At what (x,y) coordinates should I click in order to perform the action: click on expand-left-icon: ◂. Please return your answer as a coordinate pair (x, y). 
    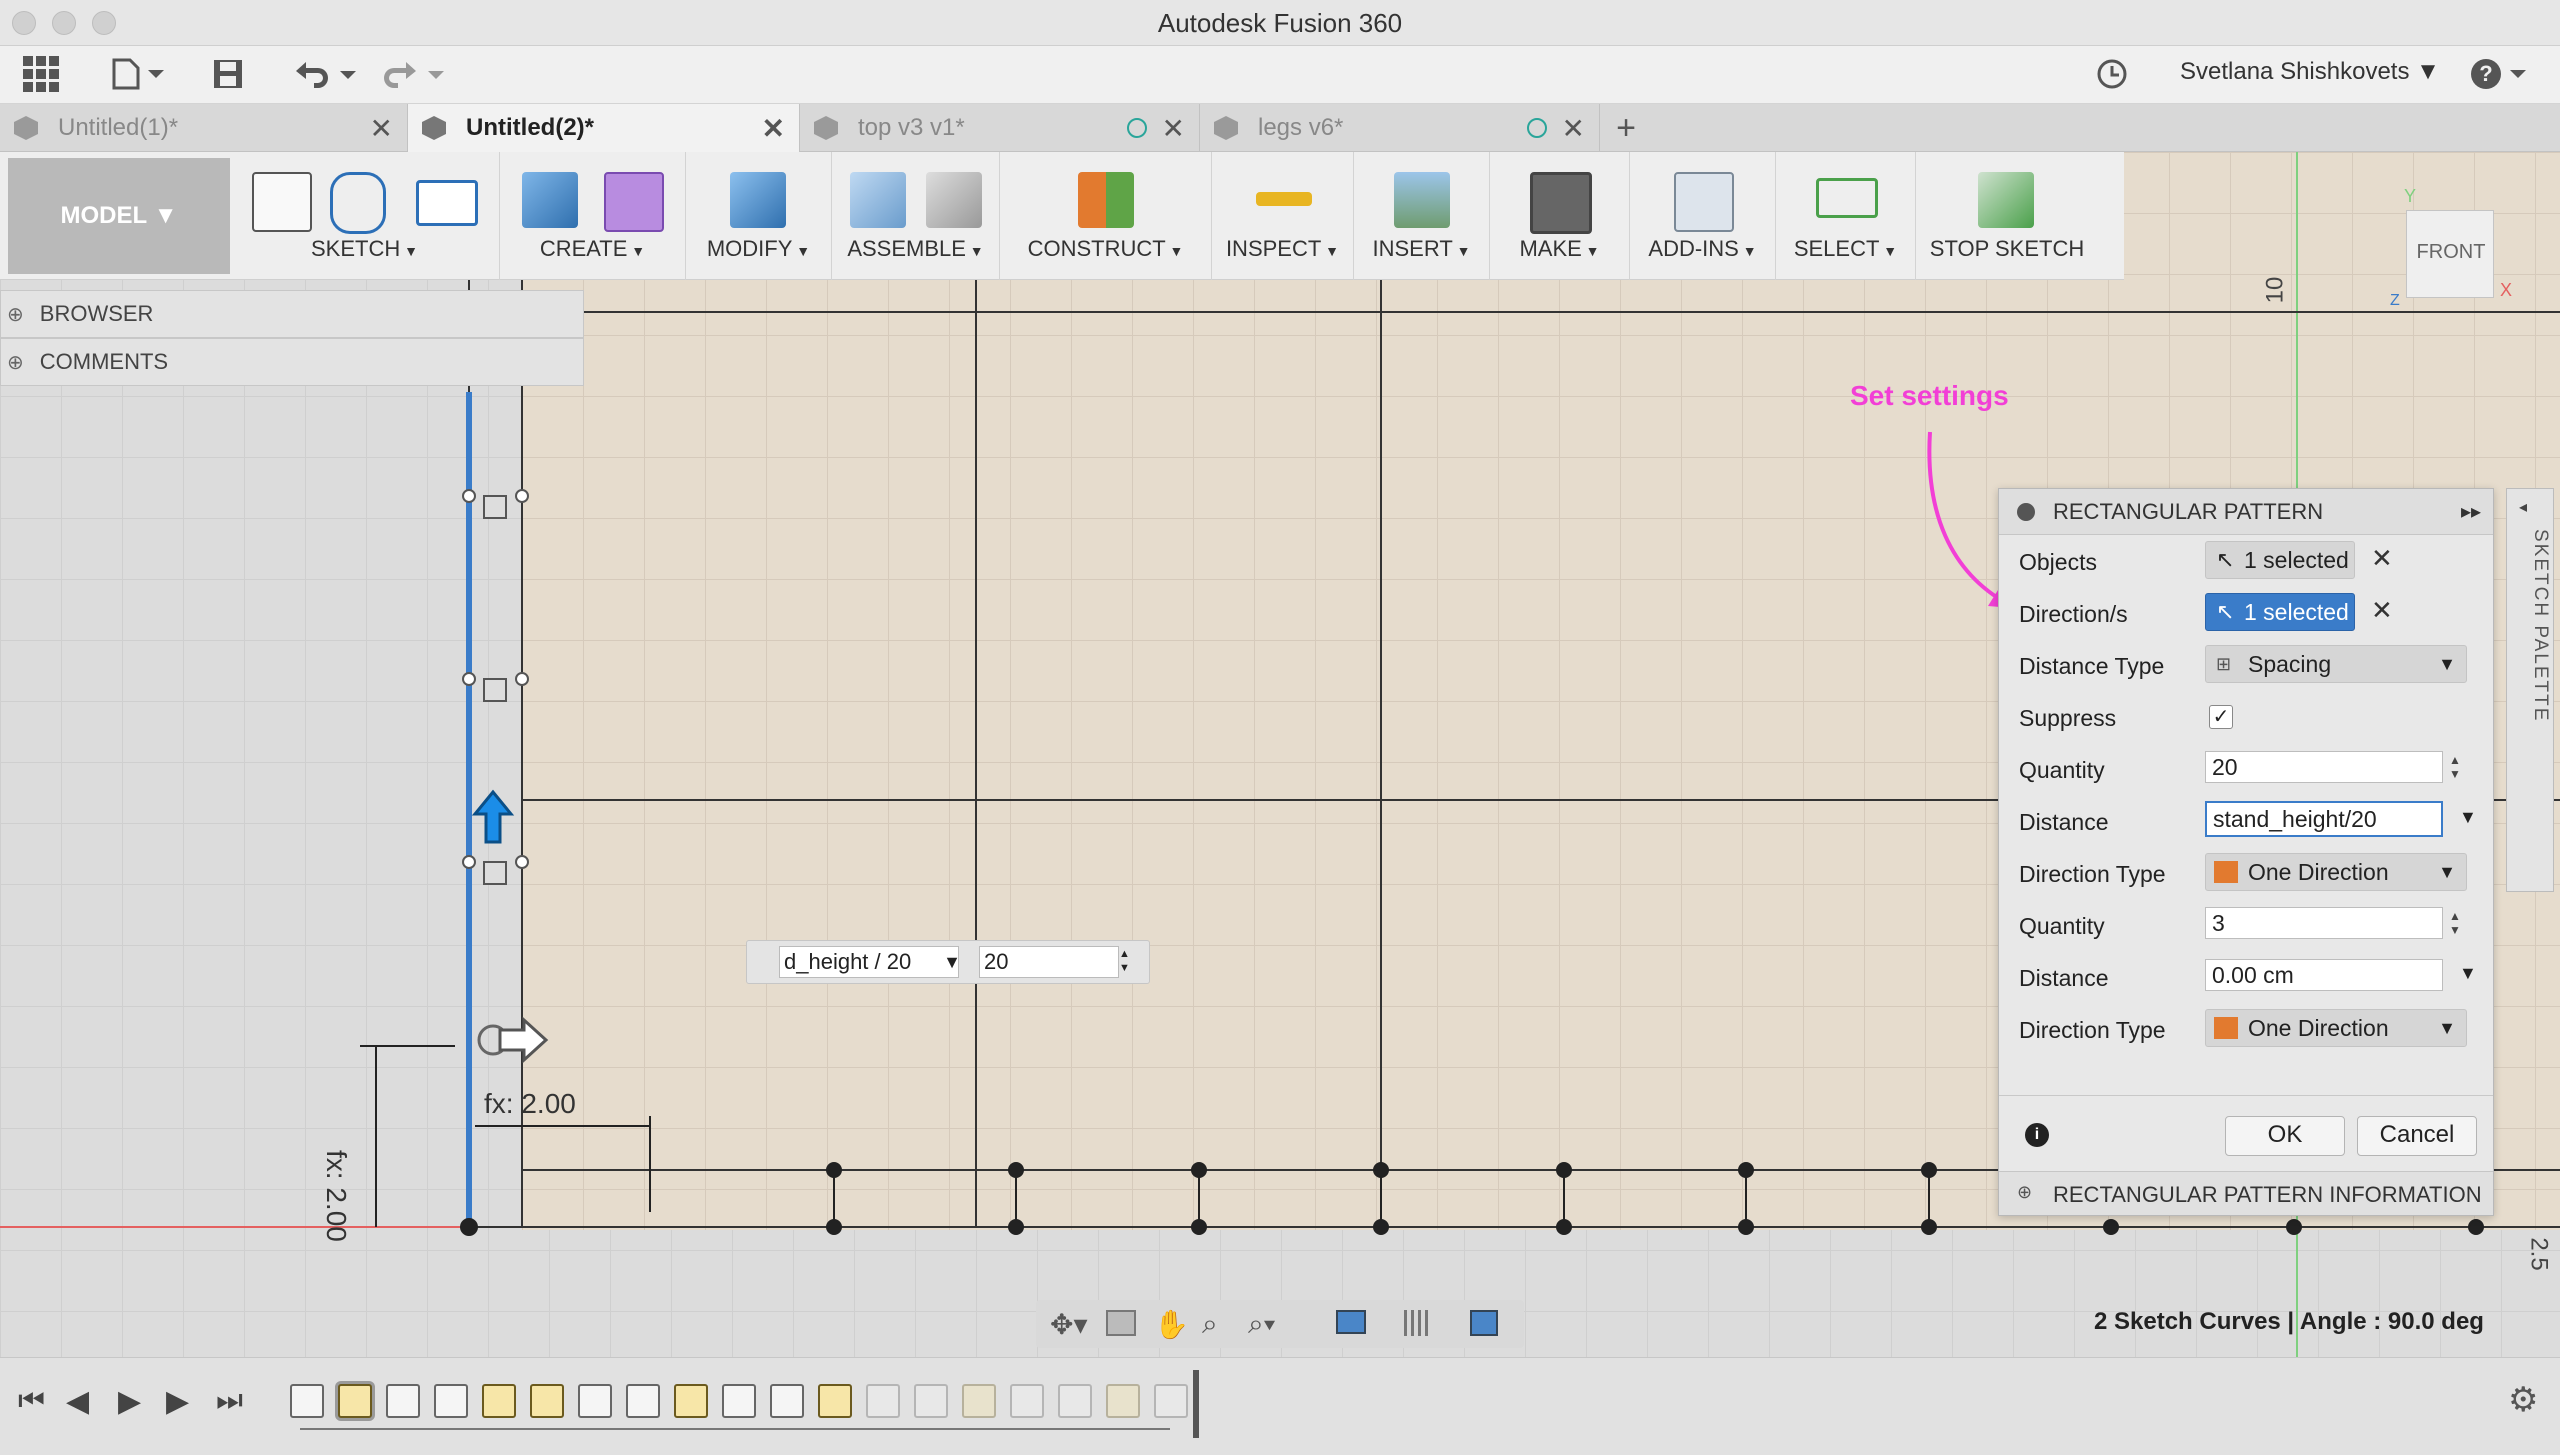
    Looking at the image, I should click on (2523, 507).